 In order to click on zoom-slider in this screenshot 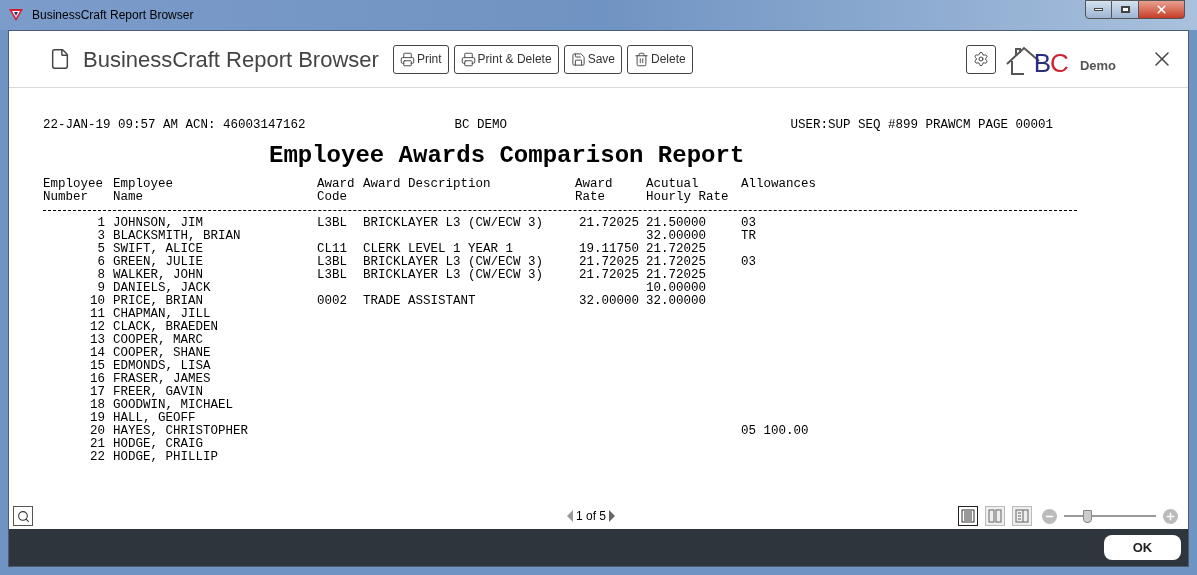, I will do `click(1110, 516)`.